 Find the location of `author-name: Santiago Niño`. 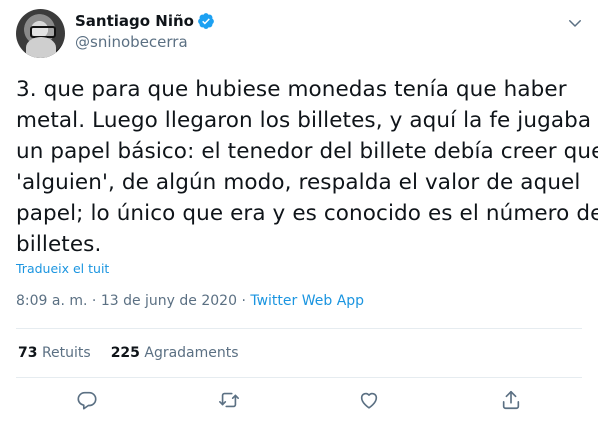

author-name: Santiago Niño is located at coordinates (134, 21).